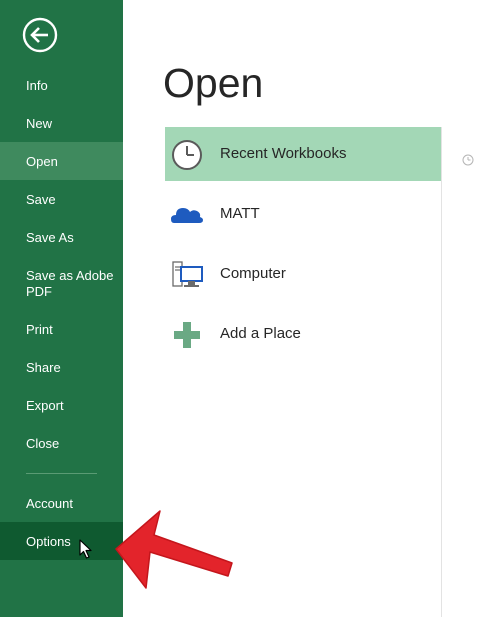 The image size is (477, 617). What do you see at coordinates (174, 549) in the screenshot?
I see `annotation-arrow-icon` at bounding box center [174, 549].